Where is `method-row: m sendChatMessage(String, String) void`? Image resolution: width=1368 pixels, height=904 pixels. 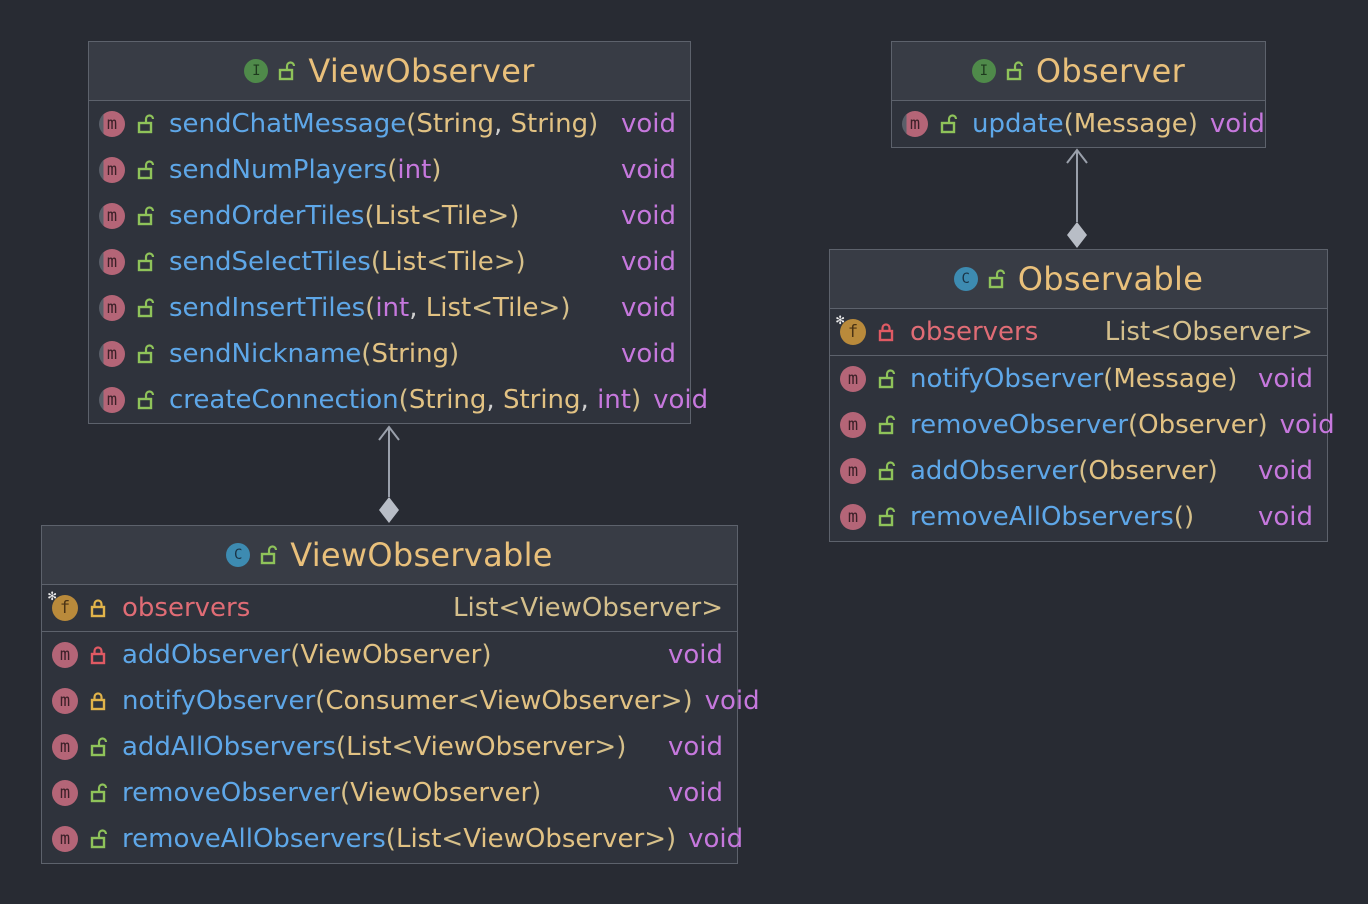
method-row: m sendChatMessage(String, String) void is located at coordinates (389, 124).